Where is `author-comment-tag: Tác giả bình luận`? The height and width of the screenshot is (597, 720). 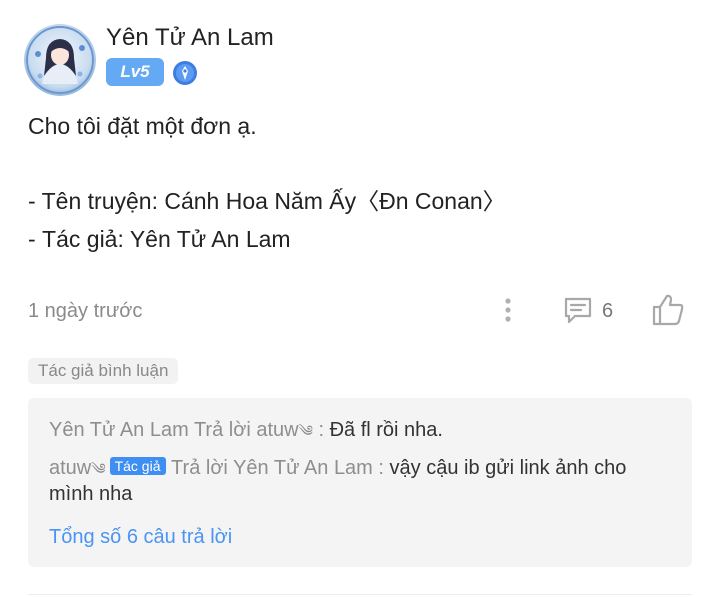
author-comment-tag: Tác giả bình luận is located at coordinates (103, 371).